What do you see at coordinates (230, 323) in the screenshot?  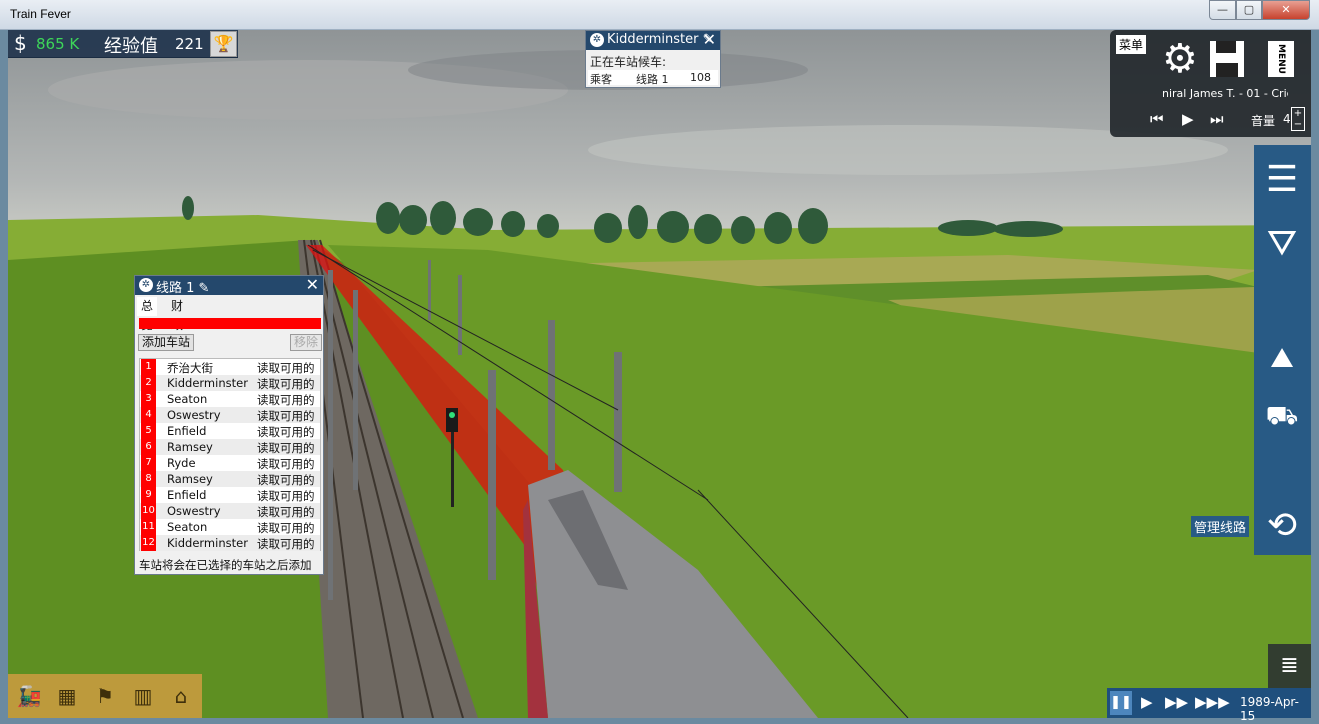 I see `line-color-bar` at bounding box center [230, 323].